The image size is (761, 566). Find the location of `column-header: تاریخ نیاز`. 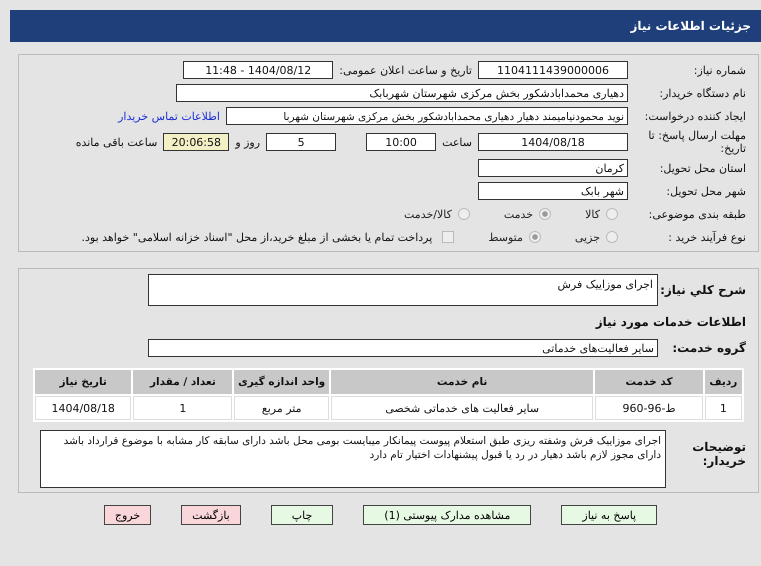

column-header: تاریخ نیاز is located at coordinates (83, 382).